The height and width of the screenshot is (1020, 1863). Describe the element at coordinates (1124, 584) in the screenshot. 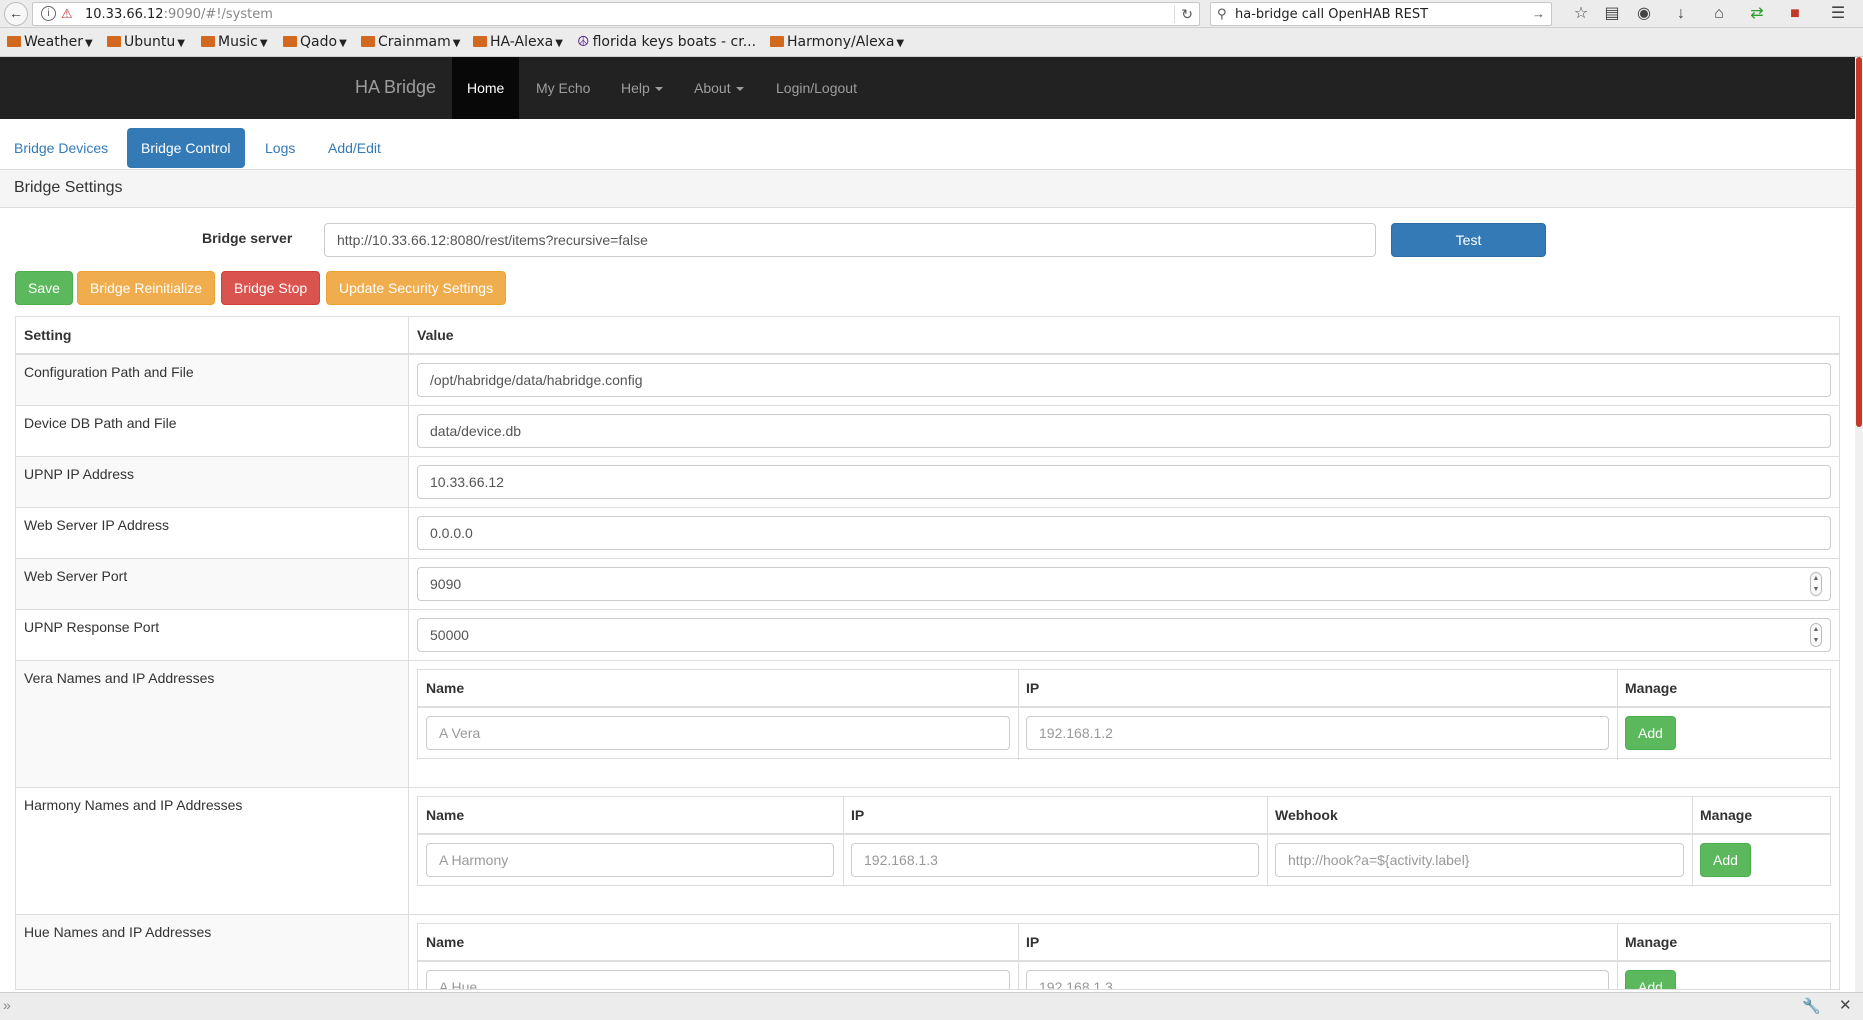

I see `web-server-port-input: 9090 ▲ ▼` at that location.